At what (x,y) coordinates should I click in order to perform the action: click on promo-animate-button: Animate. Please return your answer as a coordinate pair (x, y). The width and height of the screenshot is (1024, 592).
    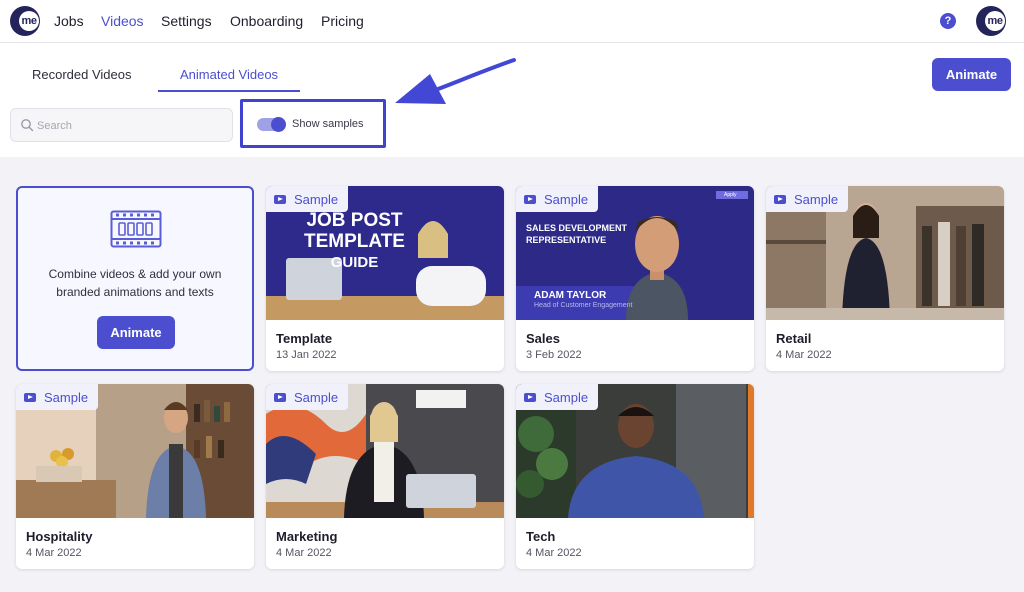
    Looking at the image, I should click on (136, 332).